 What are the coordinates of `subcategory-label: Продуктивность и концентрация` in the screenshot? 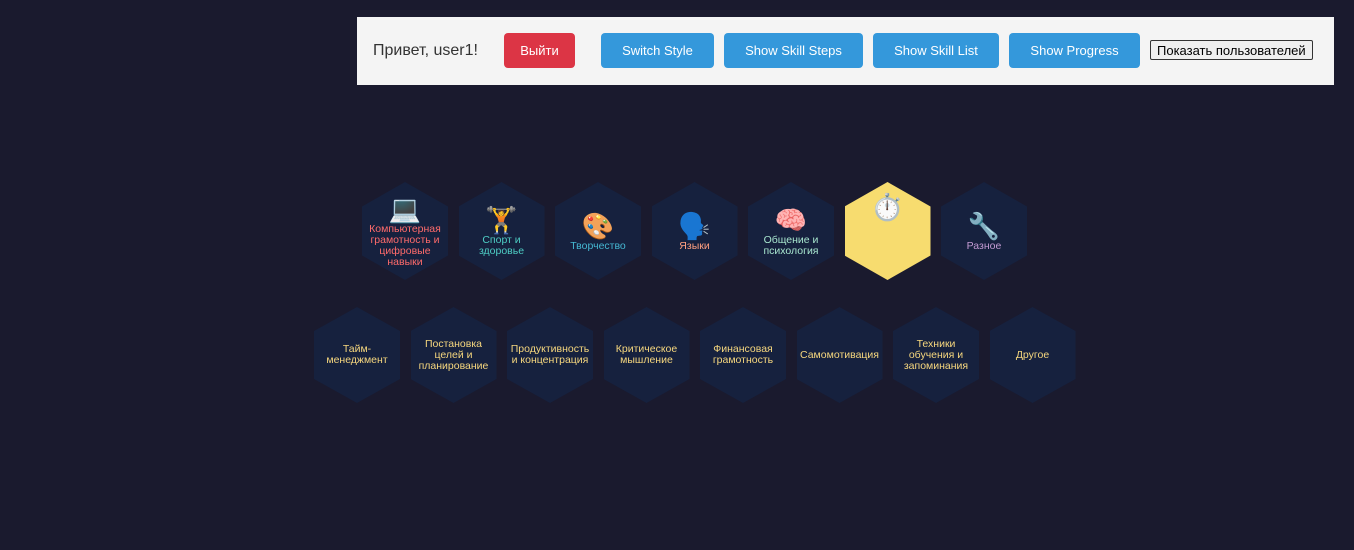 It's located at (550, 354).